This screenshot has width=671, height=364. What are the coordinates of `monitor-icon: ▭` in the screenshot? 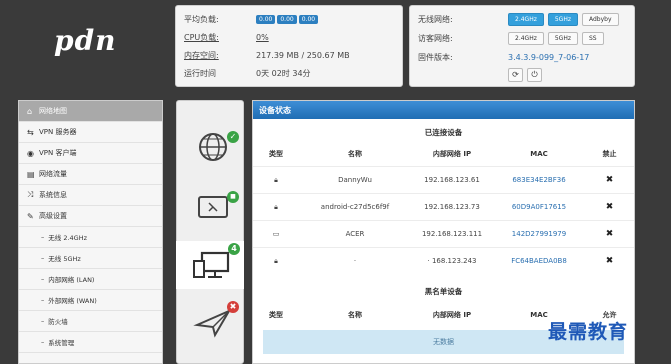 It's located at (276, 234).